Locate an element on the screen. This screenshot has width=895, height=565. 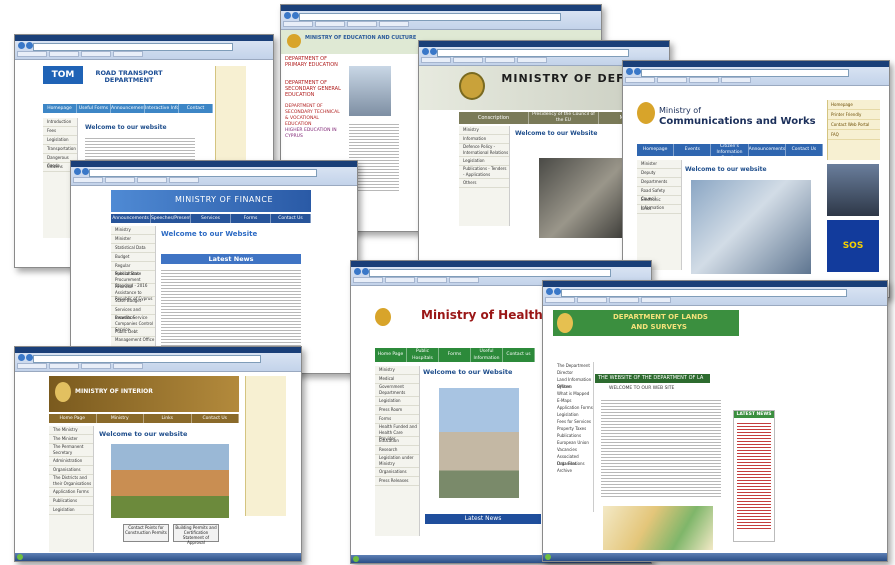
nav-item: Citizen's Information Service is located at coordinates (730, 150).